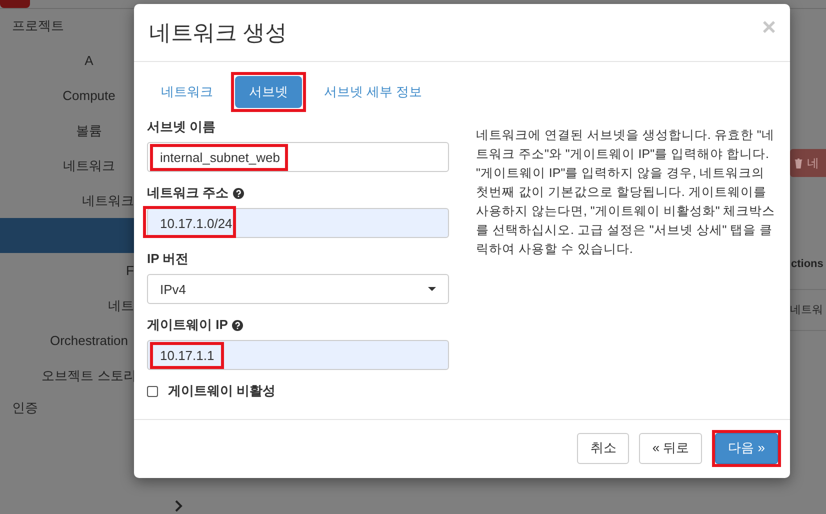 The height and width of the screenshot is (514, 826). Describe the element at coordinates (298, 289) in the screenshot. I see `select-field: IPv4` at that location.